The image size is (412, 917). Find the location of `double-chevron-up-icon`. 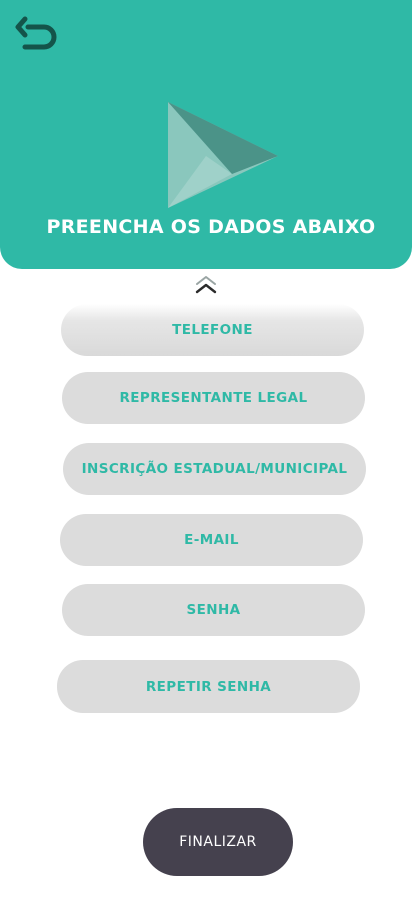

double-chevron-up-icon is located at coordinates (206, 285).